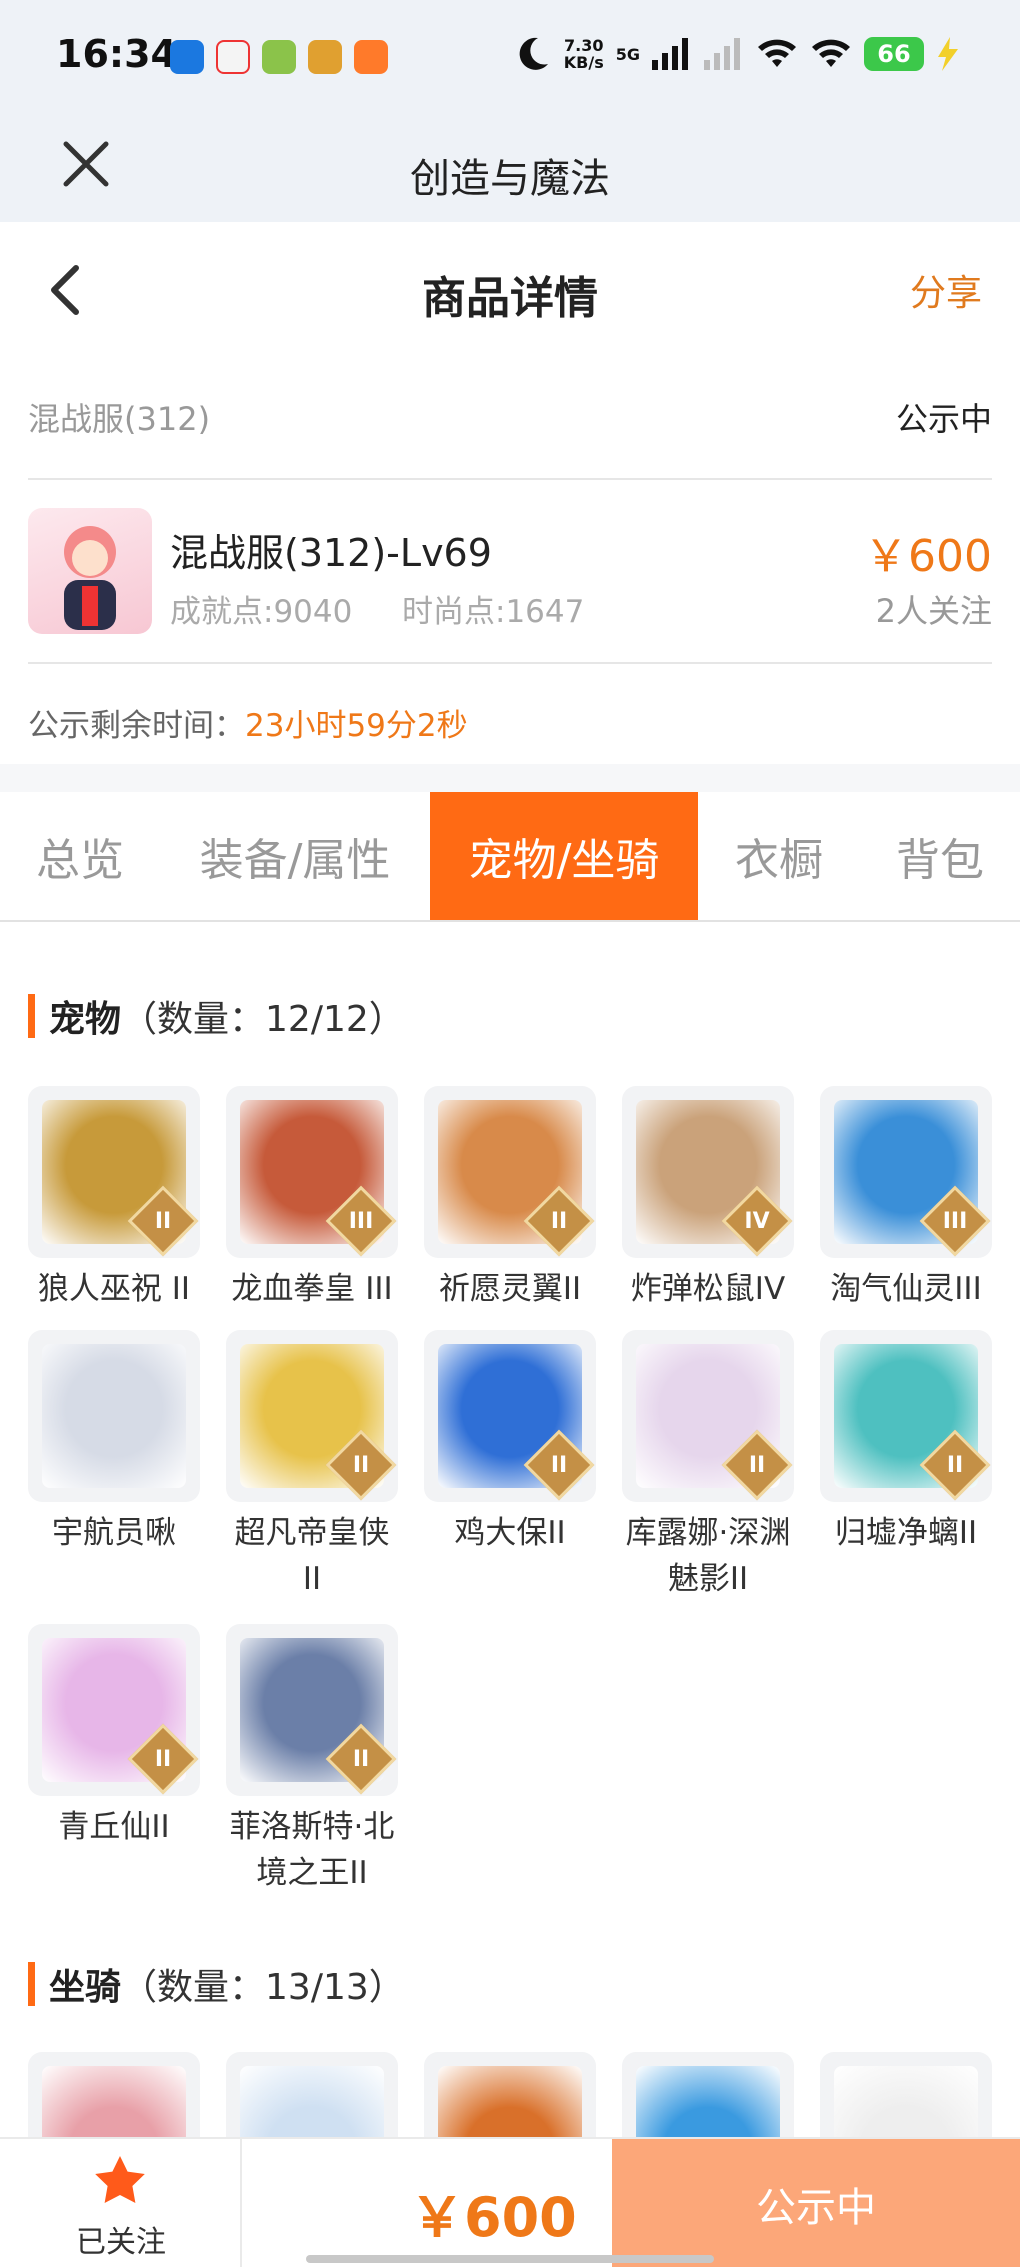 Image resolution: width=1020 pixels, height=2267 pixels. What do you see at coordinates (943, 419) in the screenshot?
I see `listing-status: 公示中` at bounding box center [943, 419].